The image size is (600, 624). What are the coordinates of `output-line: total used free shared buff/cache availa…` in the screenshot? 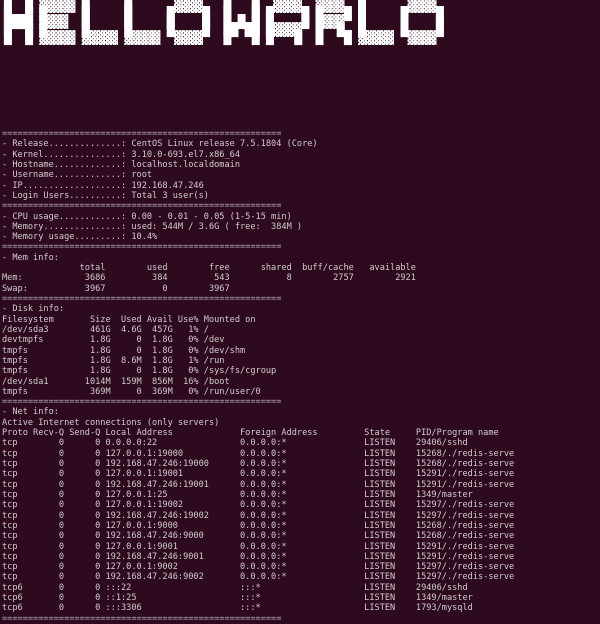 It's located at (209, 268).